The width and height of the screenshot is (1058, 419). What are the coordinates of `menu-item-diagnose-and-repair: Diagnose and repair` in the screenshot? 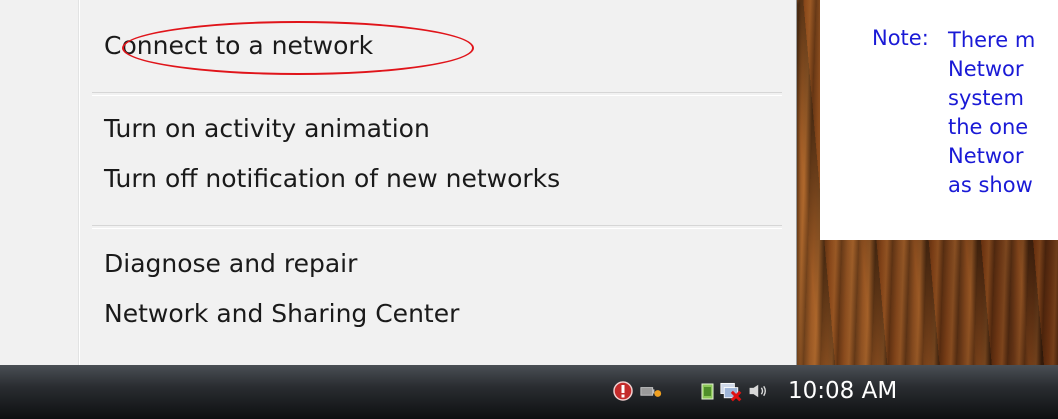 It's located at (434, 264).